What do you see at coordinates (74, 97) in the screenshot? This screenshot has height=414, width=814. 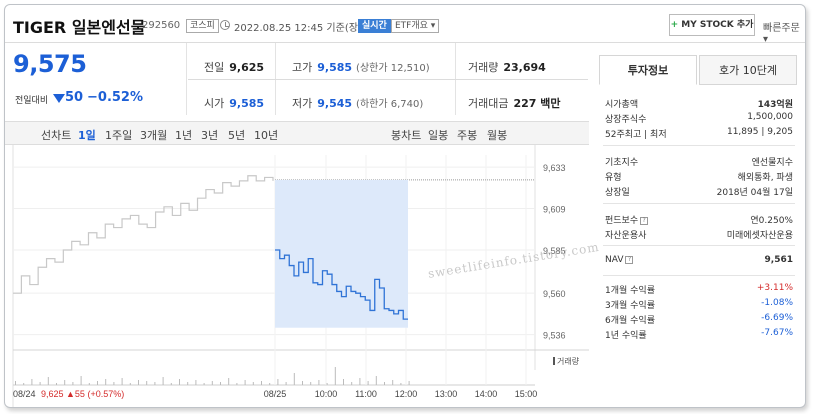 I see `price-change: 50` at bounding box center [74, 97].